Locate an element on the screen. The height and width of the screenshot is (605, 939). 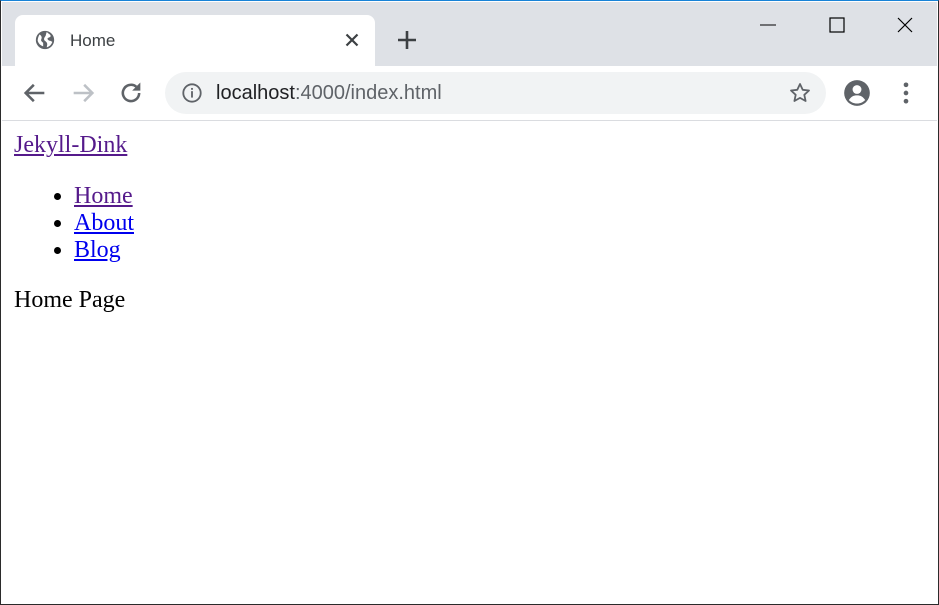
nav-item-home: Home is located at coordinates (104, 196).